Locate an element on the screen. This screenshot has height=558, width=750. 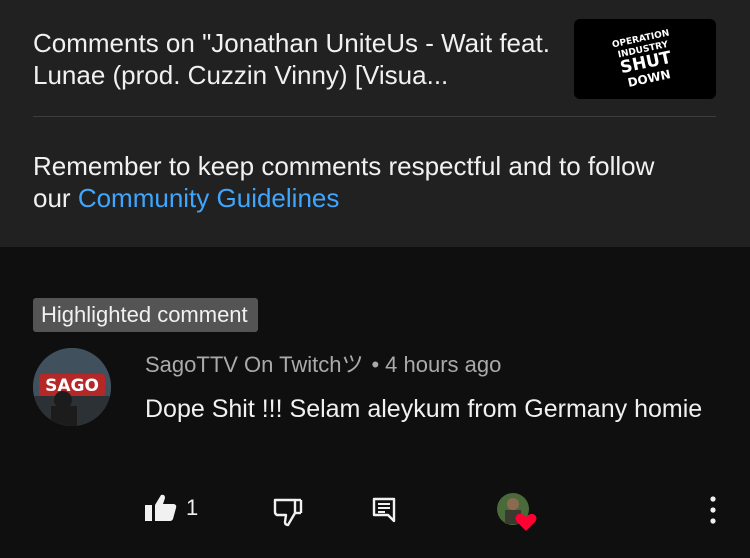
community-guidelines-link: Community Guidelines is located at coordinates (209, 198).